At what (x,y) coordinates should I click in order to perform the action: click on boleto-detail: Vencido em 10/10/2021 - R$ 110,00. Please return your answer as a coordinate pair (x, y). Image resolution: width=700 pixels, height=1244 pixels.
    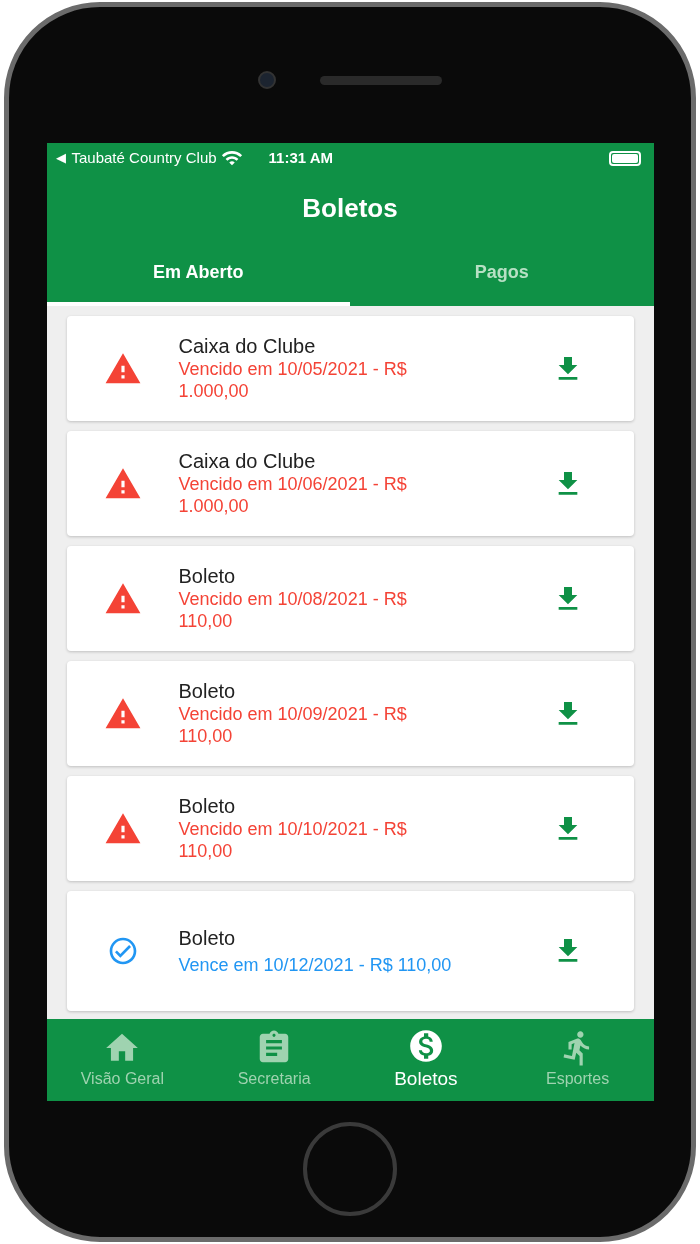
    Looking at the image, I should click on (293, 840).